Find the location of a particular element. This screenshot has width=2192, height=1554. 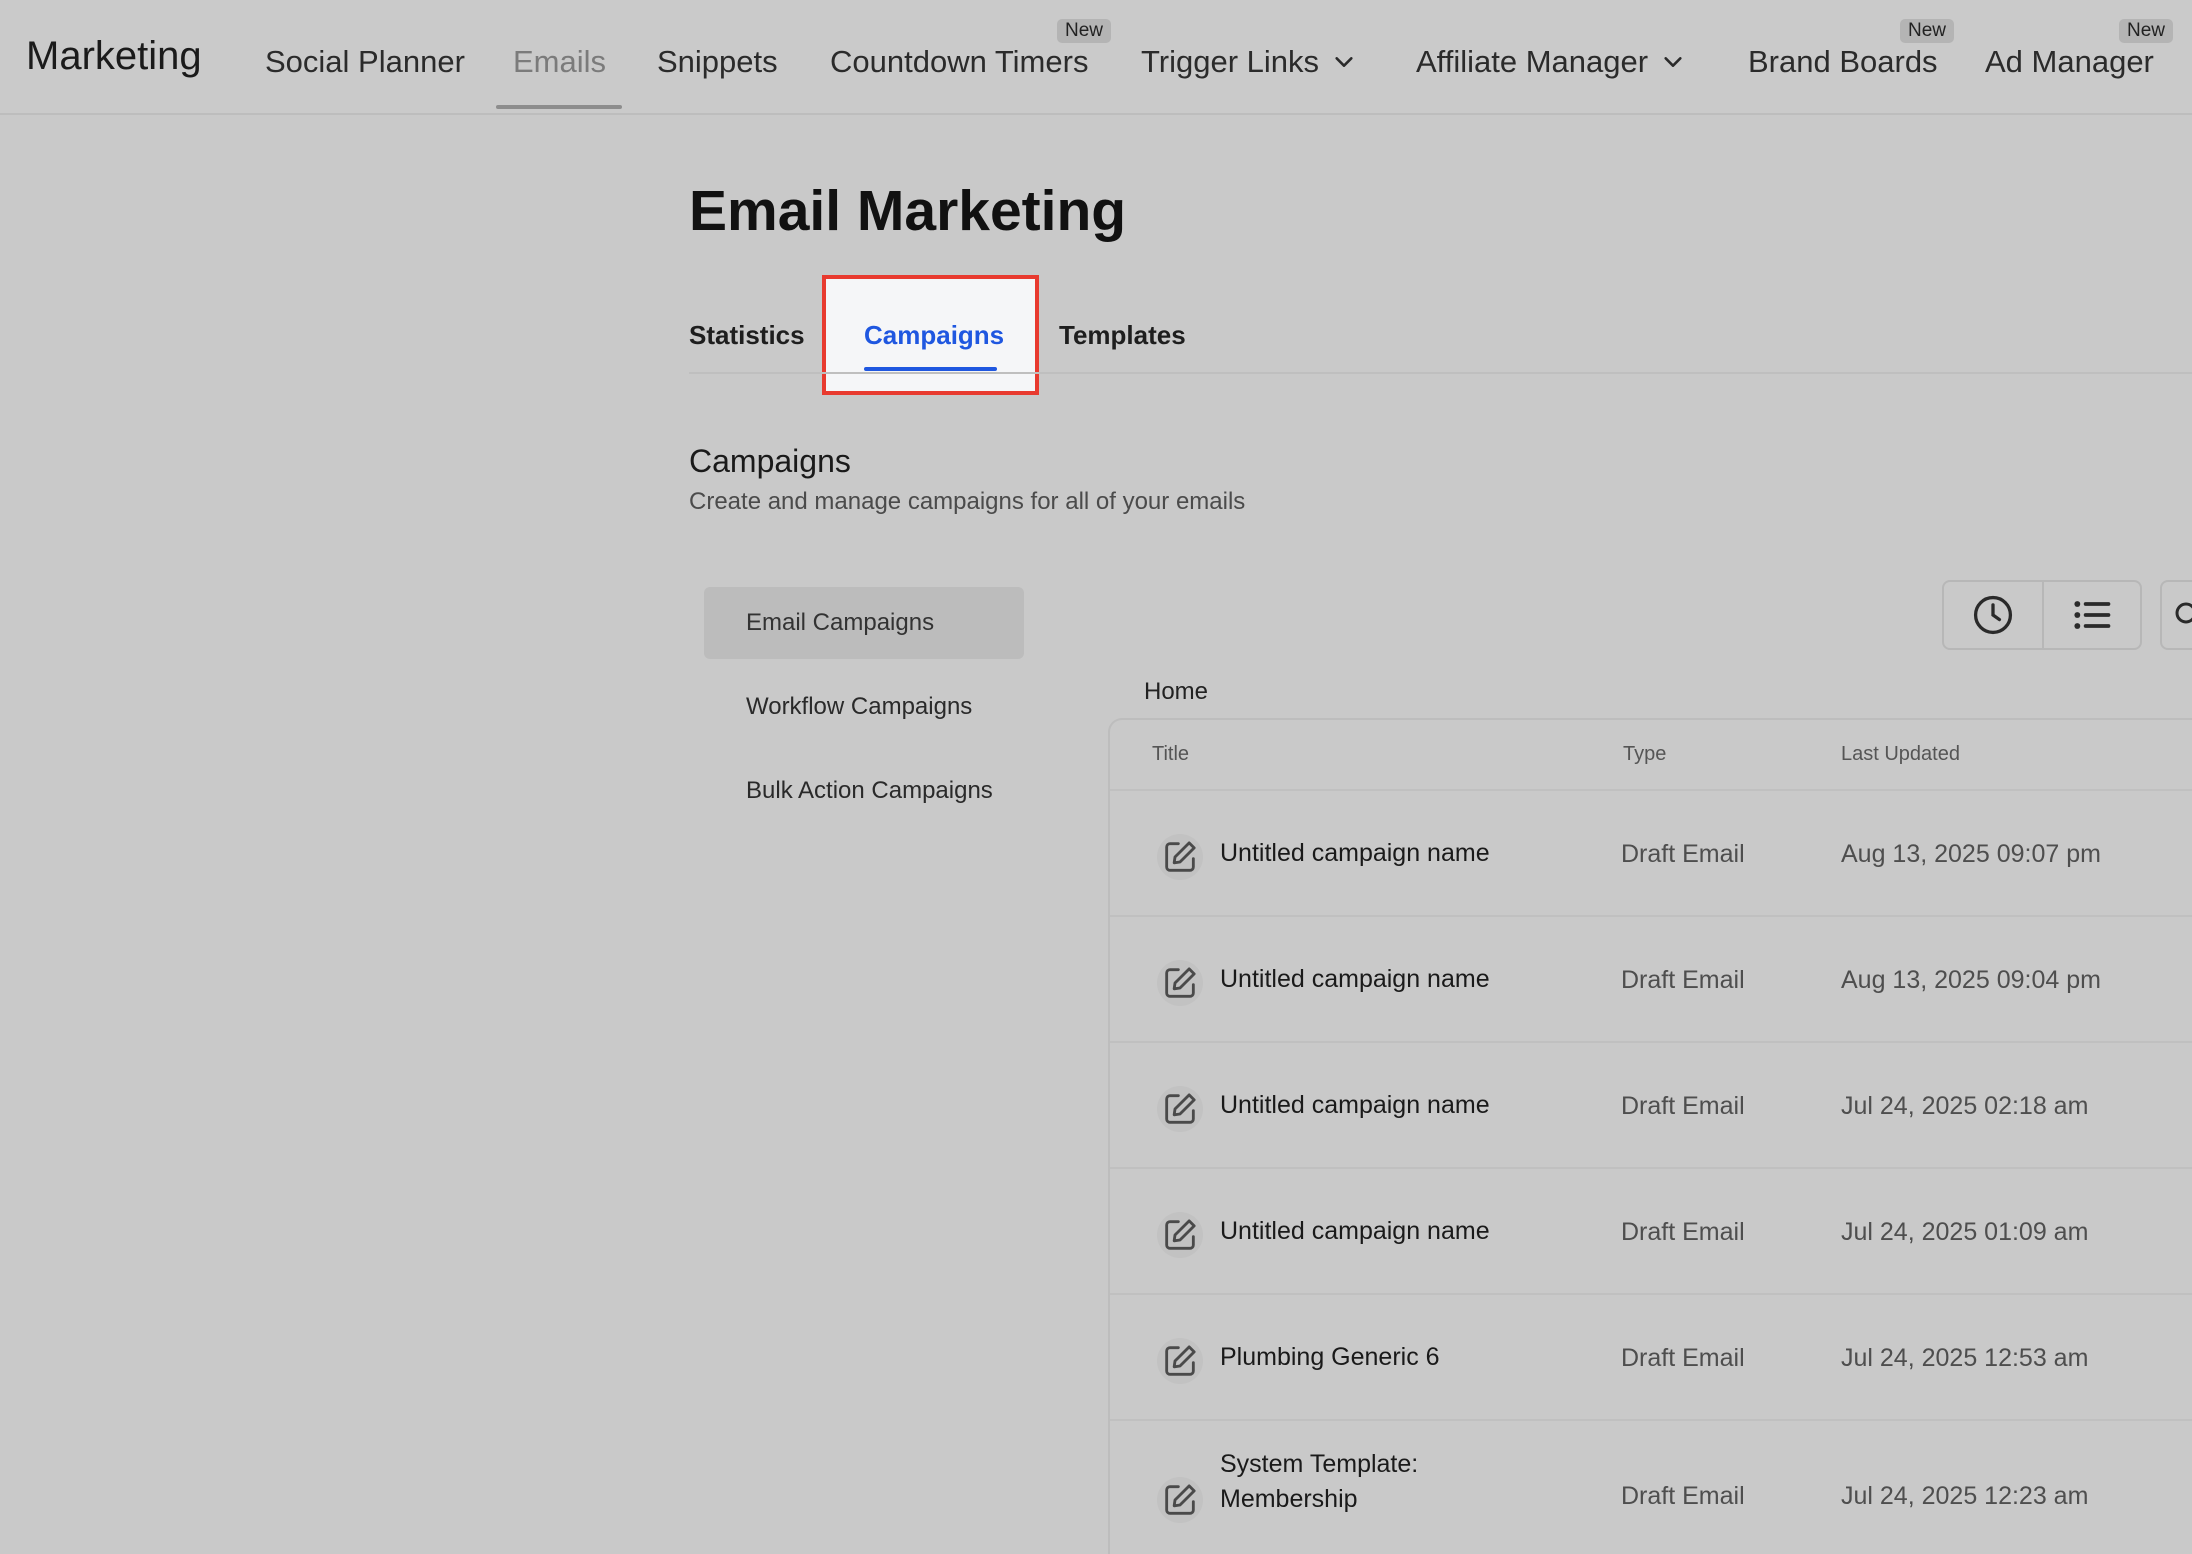

nav-snippets: Snippets is located at coordinates (717, 62).